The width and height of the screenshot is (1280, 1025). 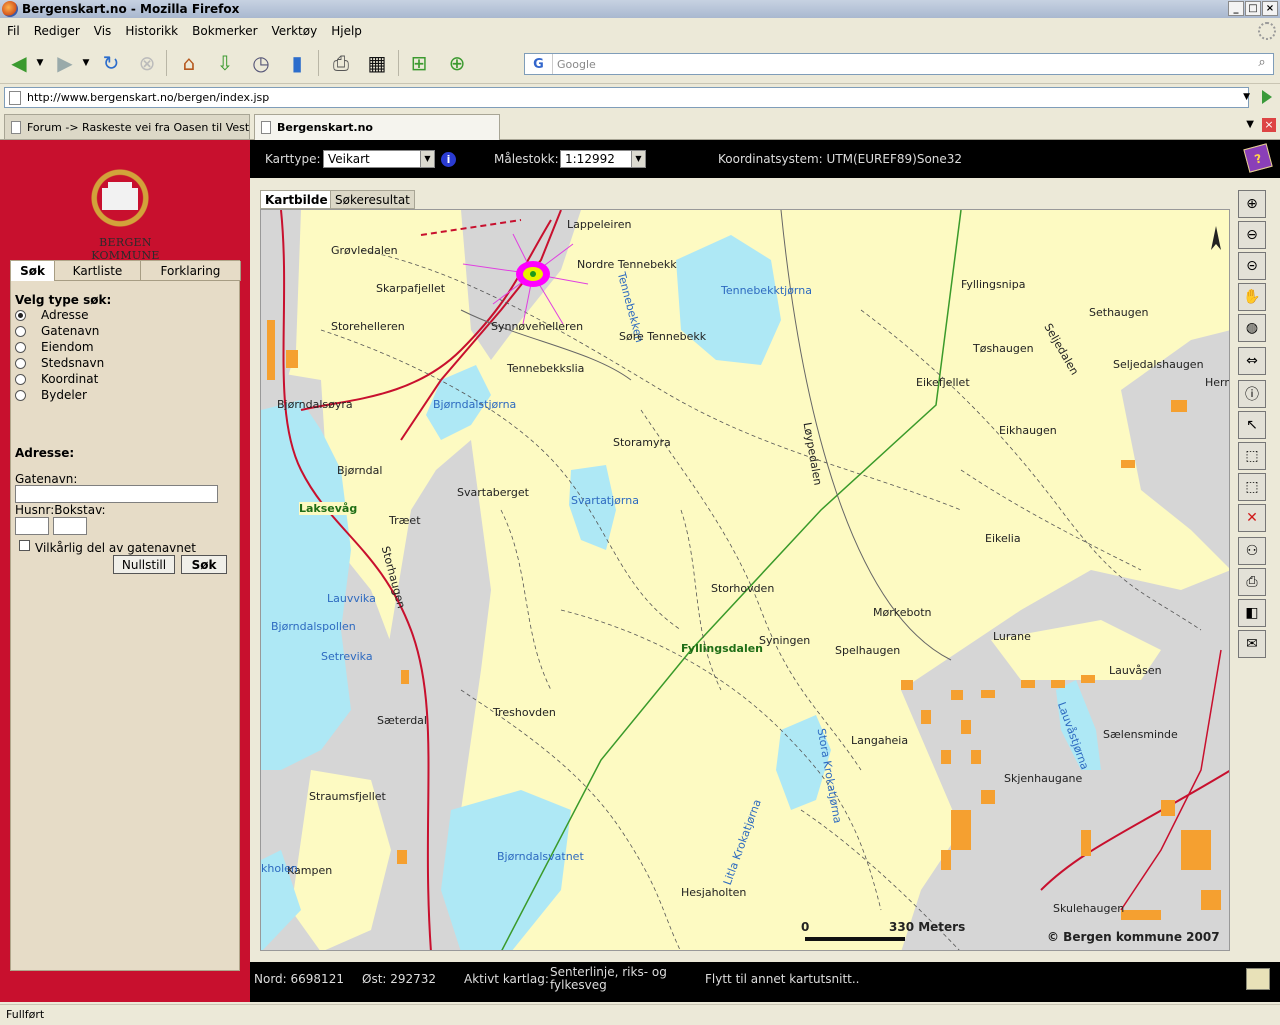 What do you see at coordinates (1252, 644) in the screenshot?
I see `email-icon: ✉` at bounding box center [1252, 644].